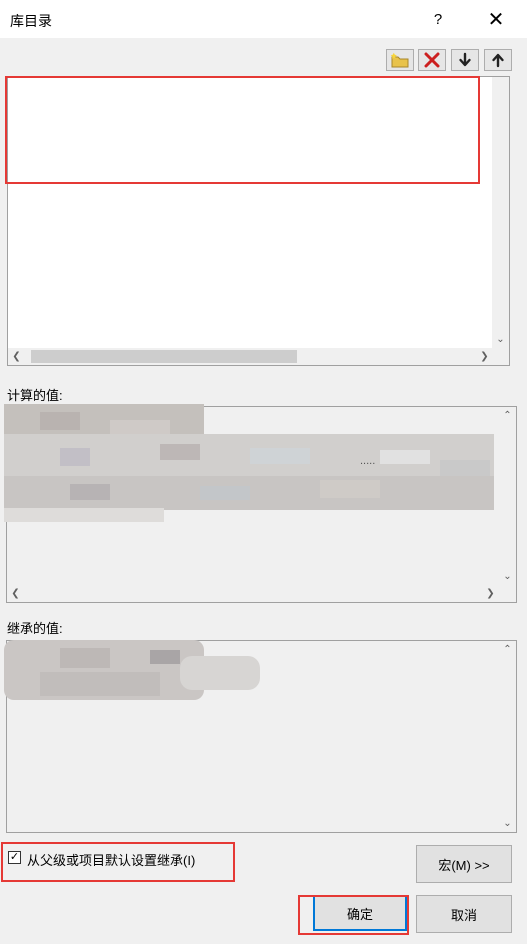  I want to click on help-button: ?, so click(438, 19).